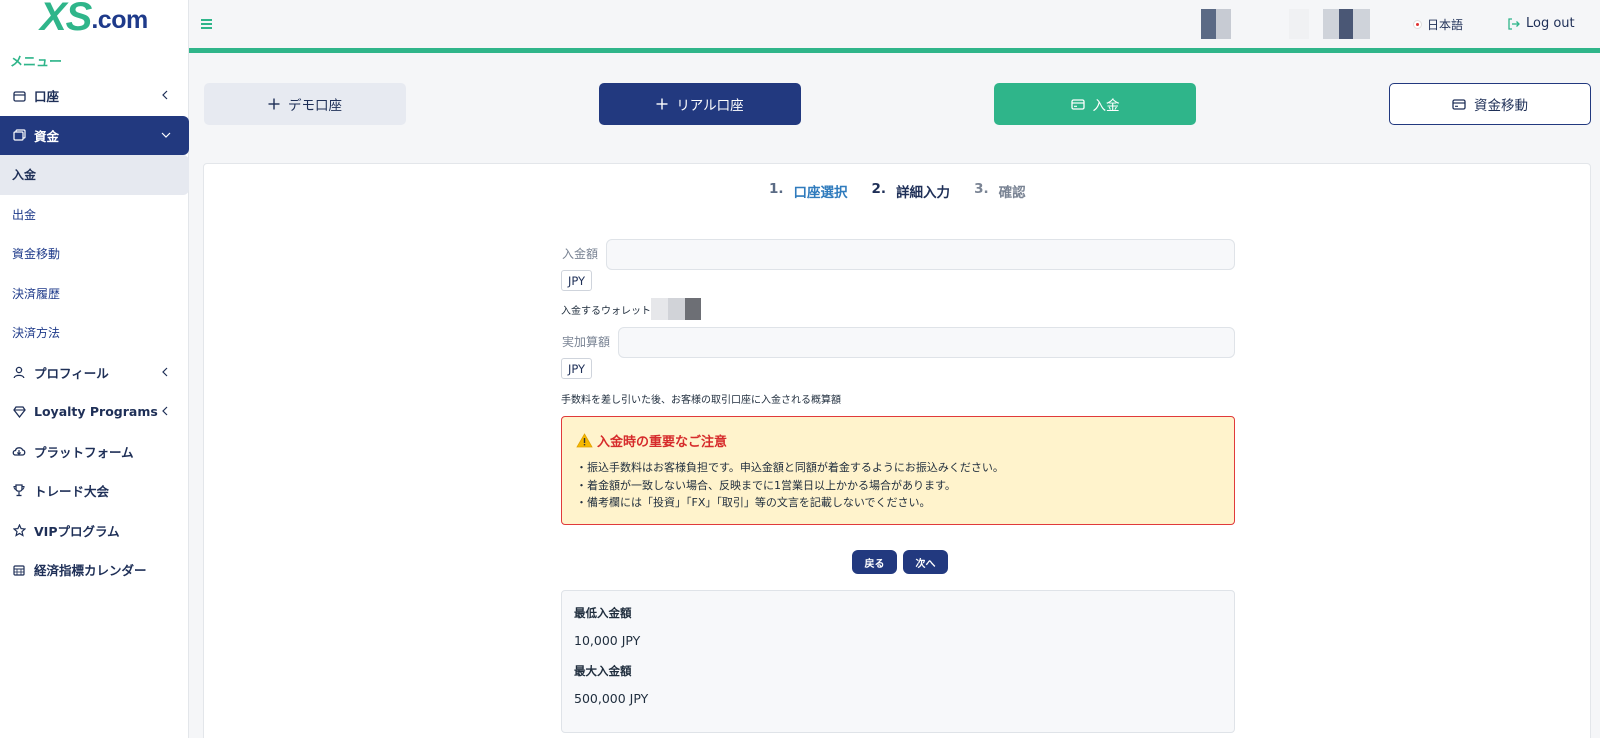  What do you see at coordinates (606, 311) in the screenshot?
I see `wallet-label: 入金するウォレット` at bounding box center [606, 311].